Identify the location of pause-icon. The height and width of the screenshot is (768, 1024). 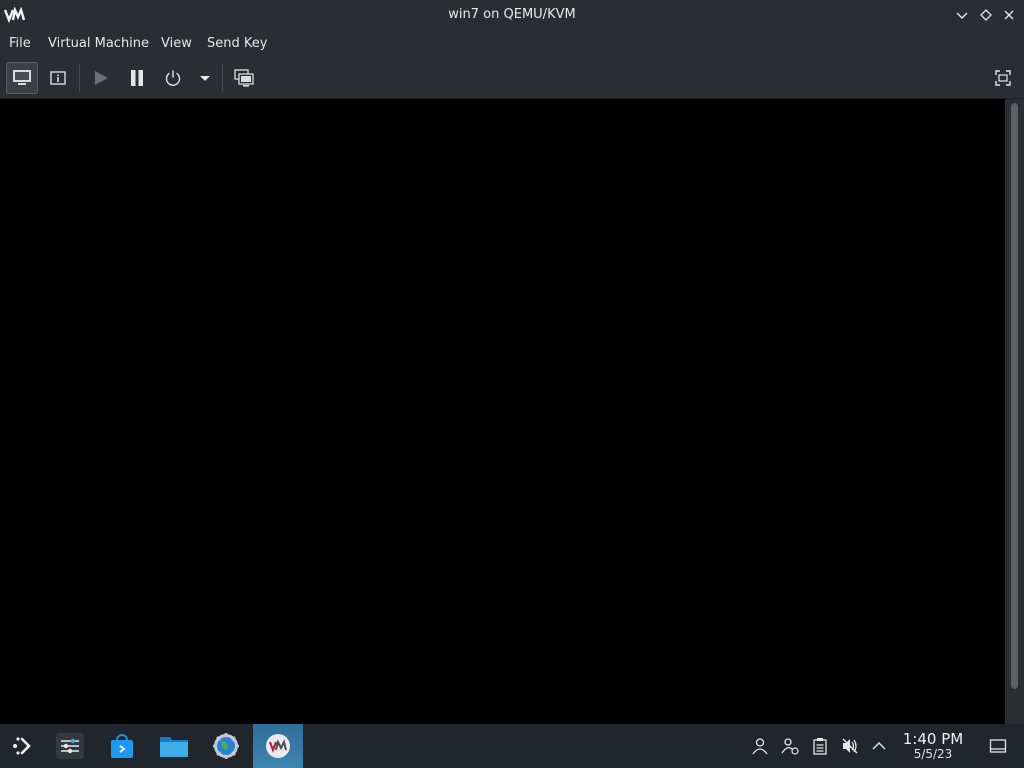
(137, 78).